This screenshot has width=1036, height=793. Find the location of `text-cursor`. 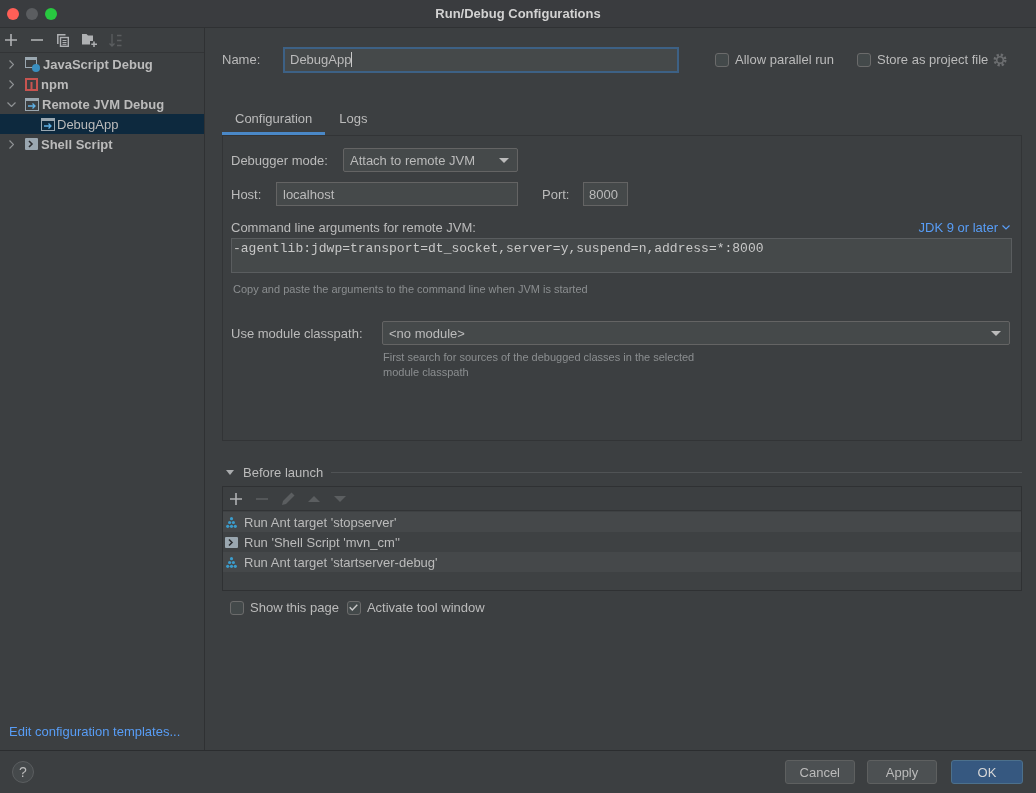

text-cursor is located at coordinates (352, 59).